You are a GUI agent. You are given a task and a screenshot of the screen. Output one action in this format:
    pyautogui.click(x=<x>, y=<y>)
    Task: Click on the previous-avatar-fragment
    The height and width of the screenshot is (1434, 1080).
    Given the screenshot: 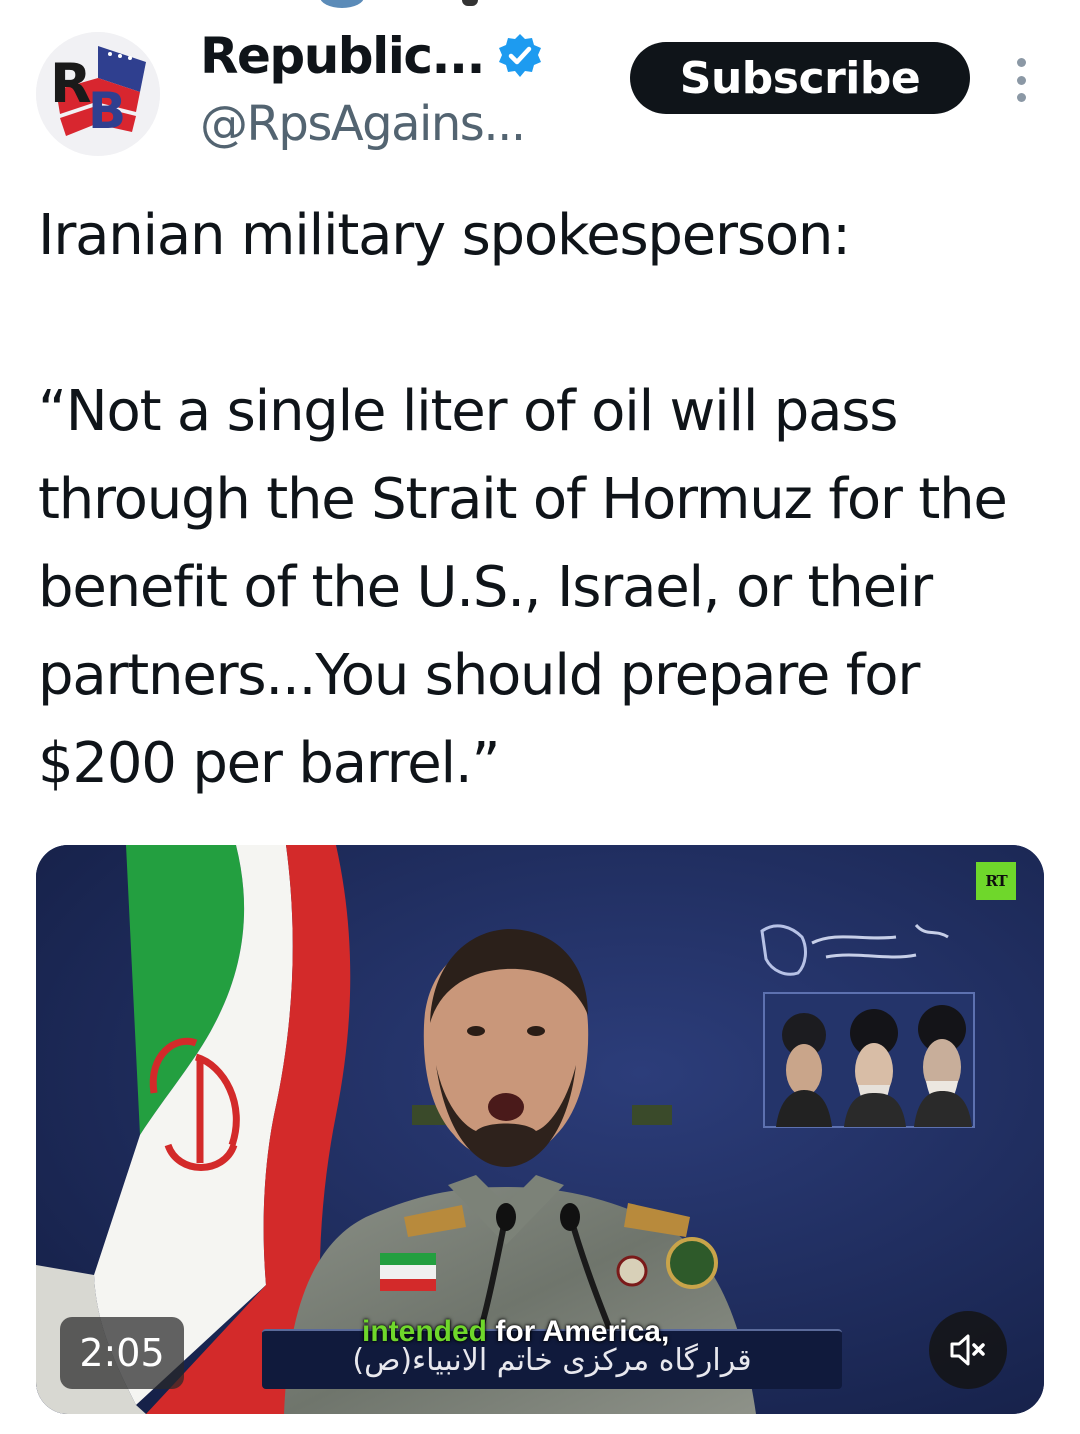 What is the action you would take?
    pyautogui.click(x=342, y=4)
    